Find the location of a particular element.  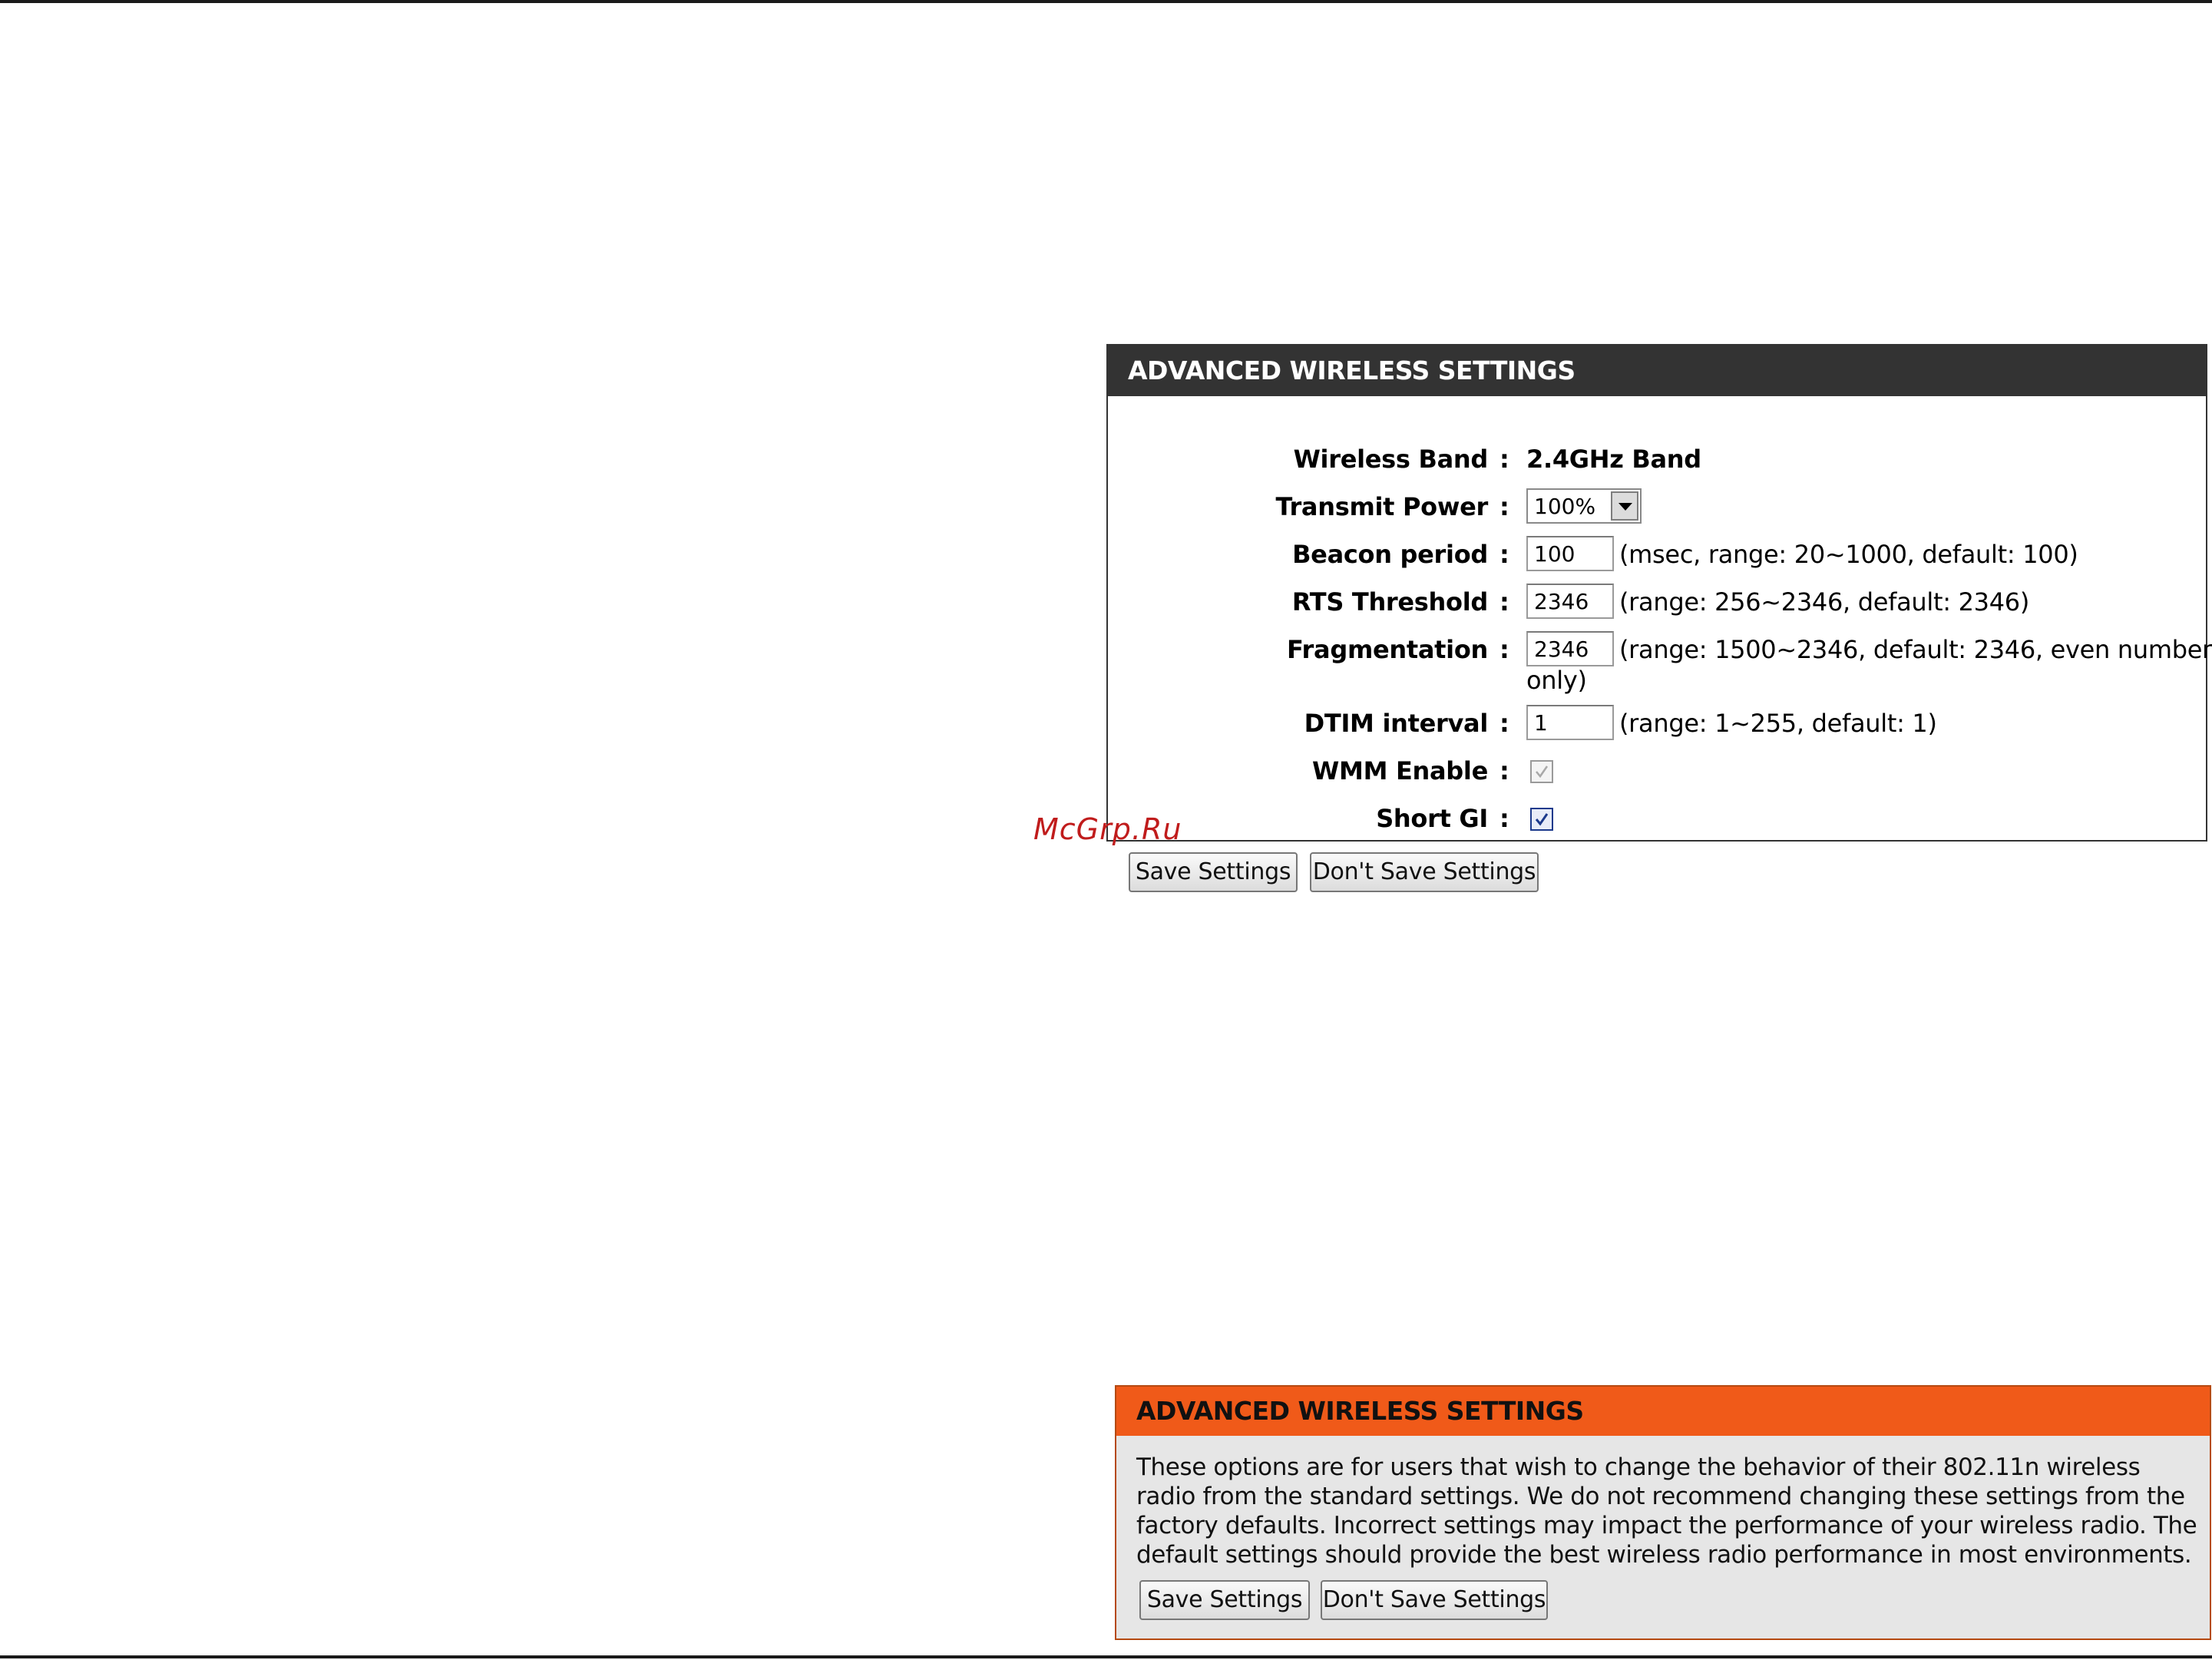

help-dont-save-settings-button: Don't Save Settings is located at coordinates (1434, 1600).